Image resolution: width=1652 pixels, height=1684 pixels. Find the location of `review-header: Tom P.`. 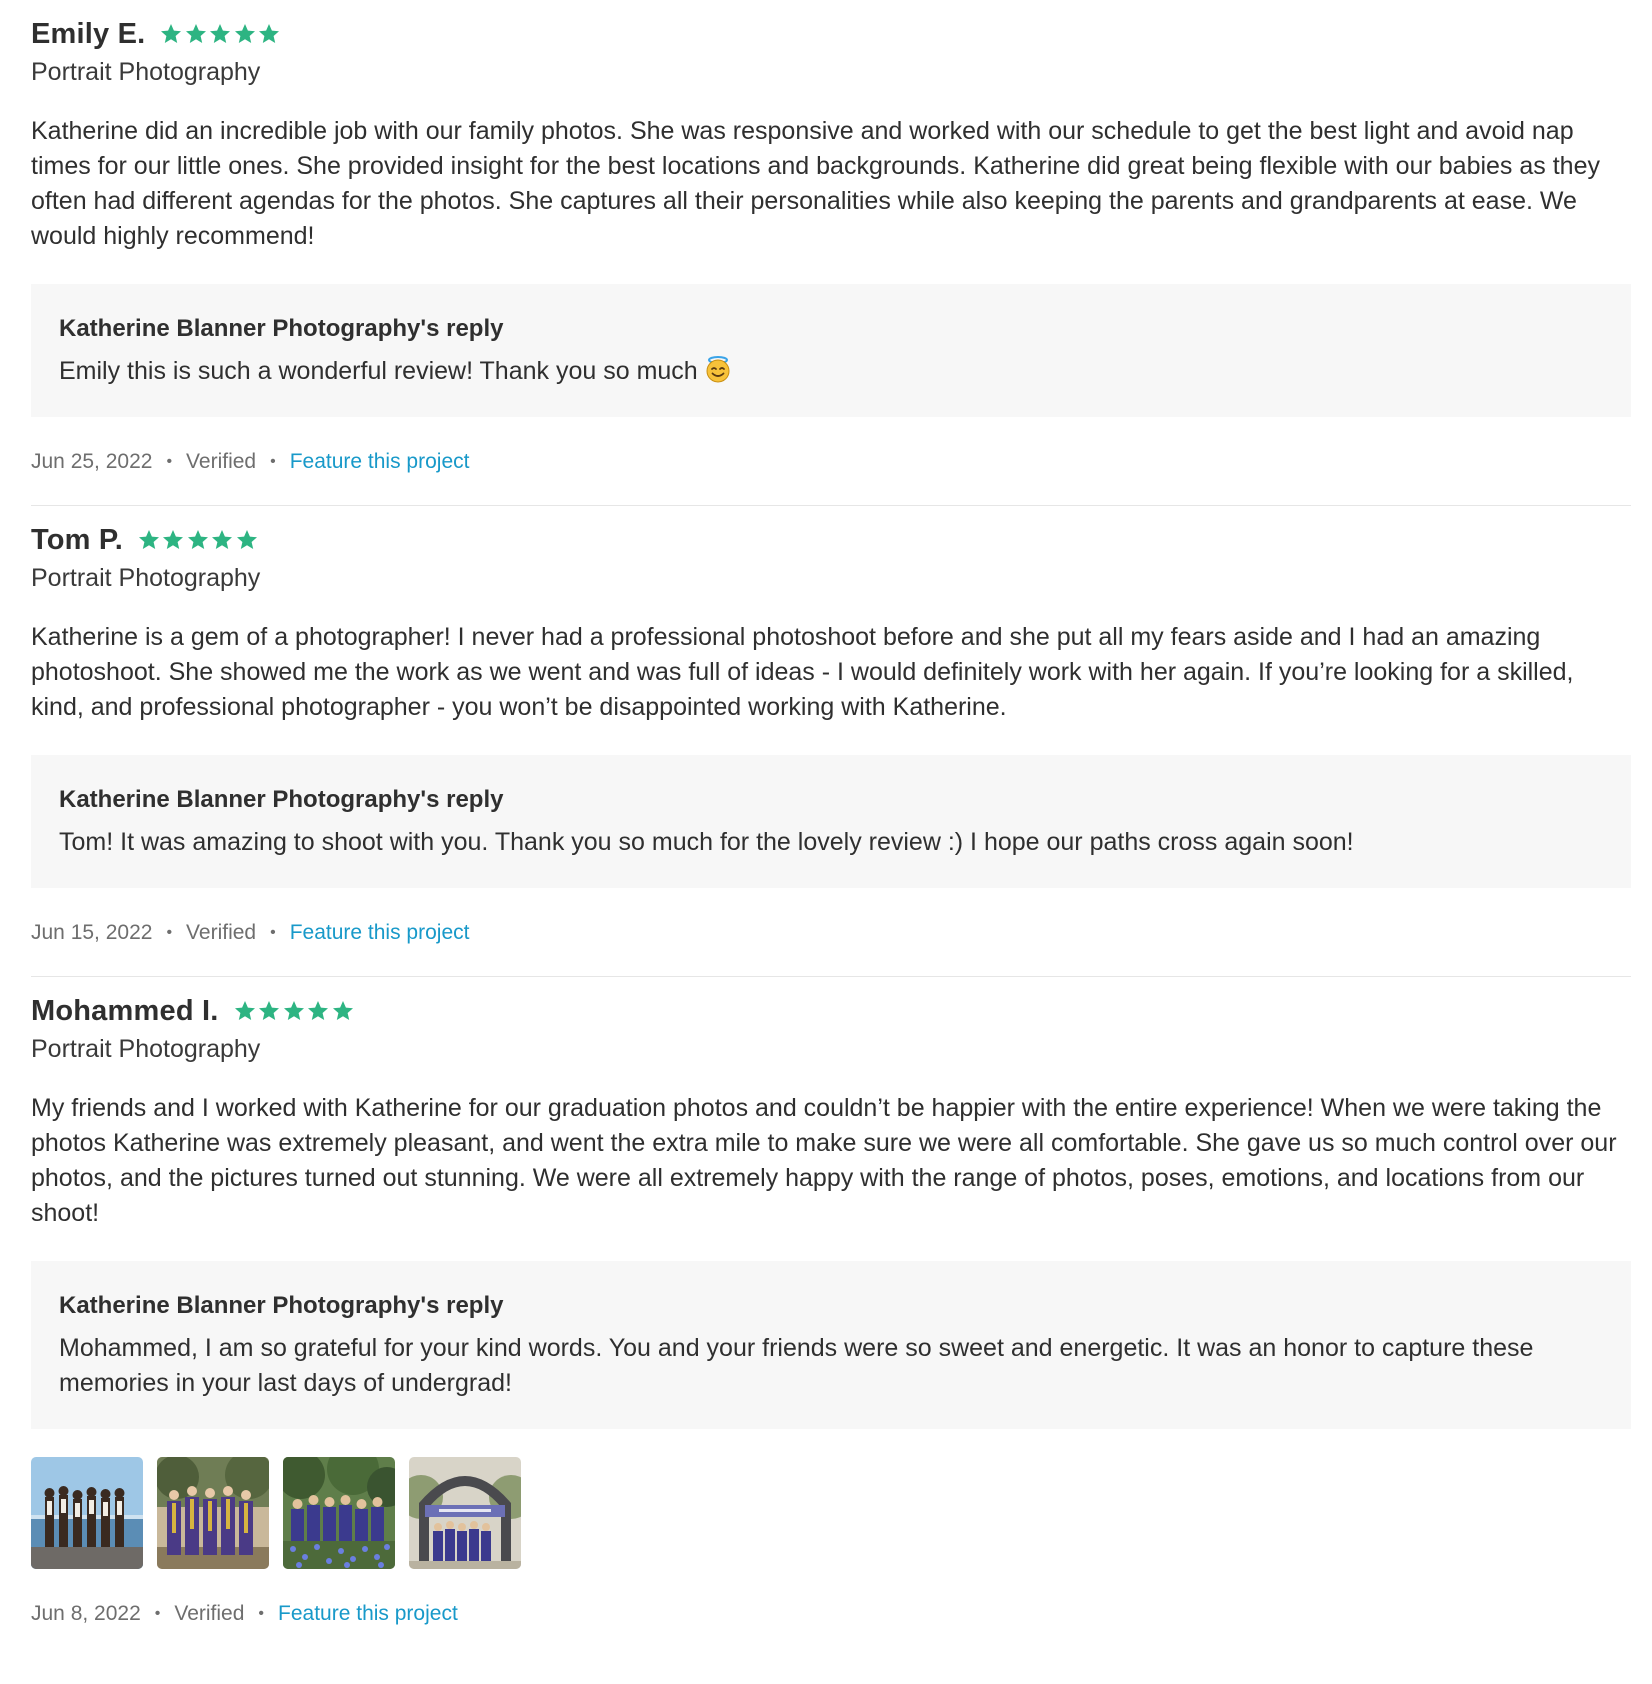

review-header: Tom P. is located at coordinates (831, 540).